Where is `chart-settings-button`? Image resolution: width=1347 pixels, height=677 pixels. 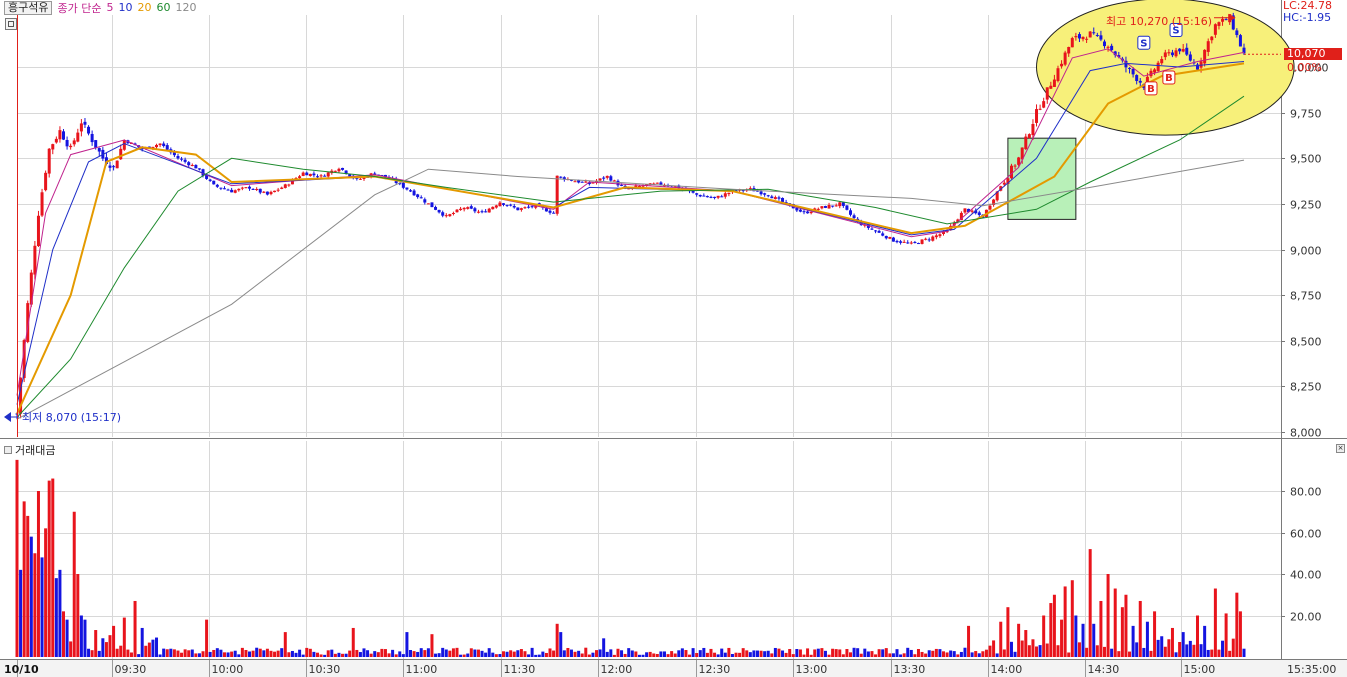 chart-settings-button is located at coordinates (11, 24).